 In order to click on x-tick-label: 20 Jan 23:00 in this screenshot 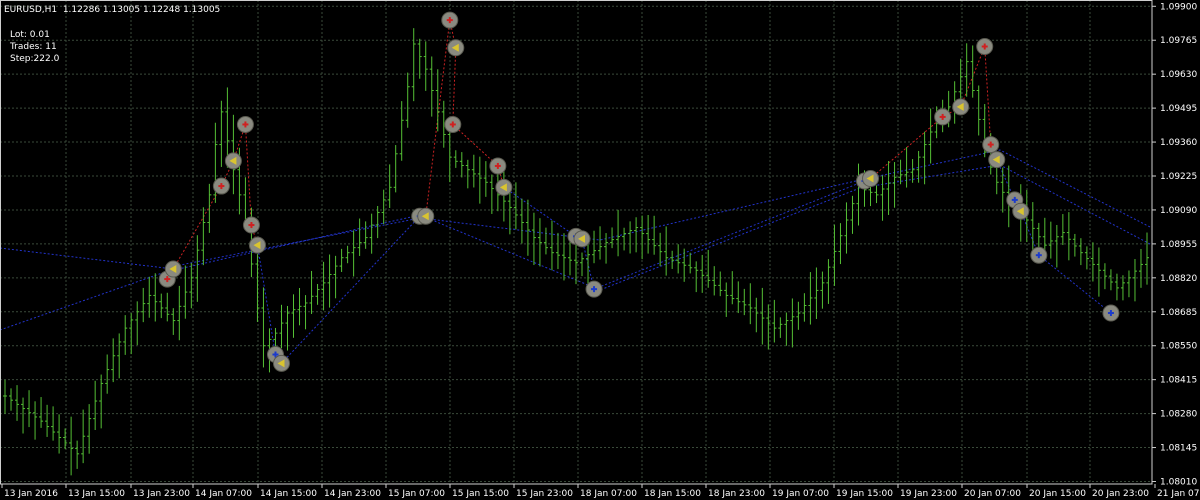, I will do `click(1120, 494)`.